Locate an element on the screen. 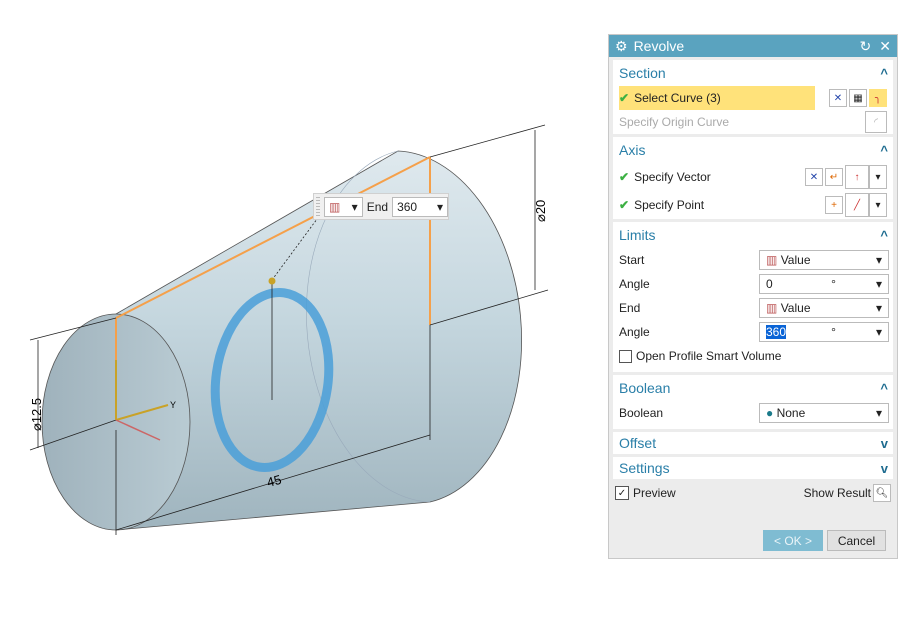  boolean-none-icon: ● is located at coordinates (770, 413).